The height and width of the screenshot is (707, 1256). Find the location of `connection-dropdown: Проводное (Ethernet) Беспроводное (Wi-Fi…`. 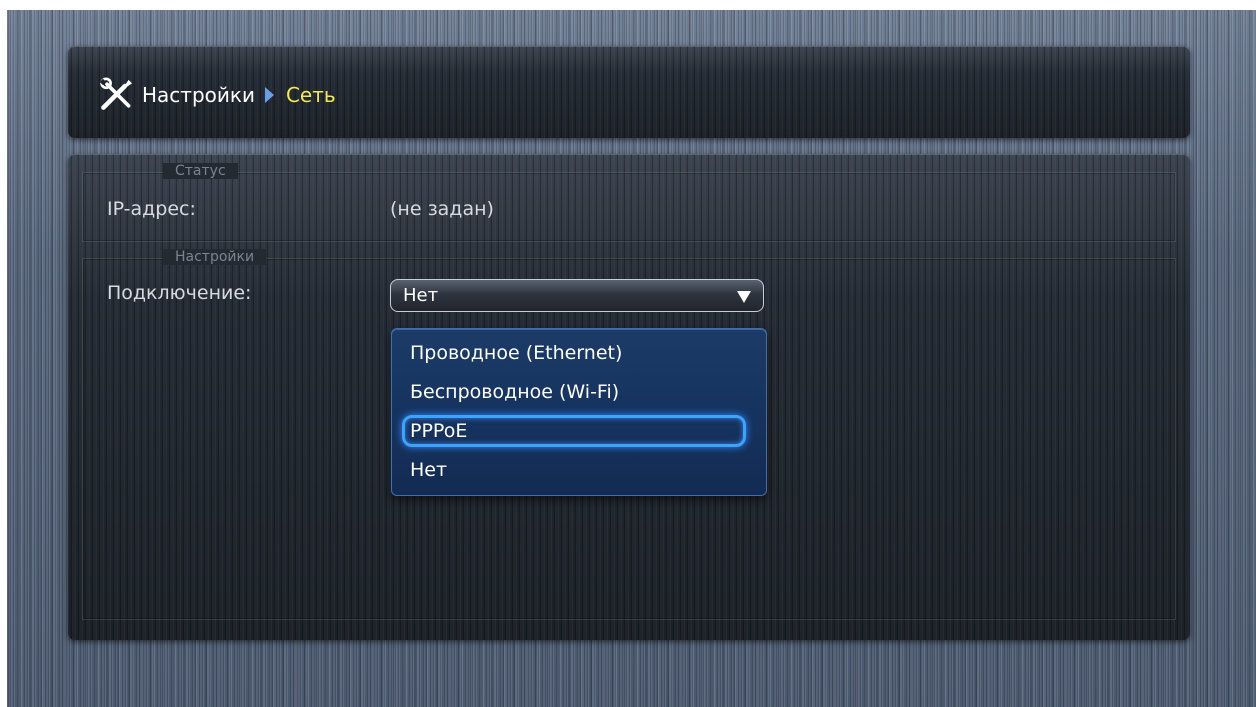

connection-dropdown: Проводное (Ethernet) Беспроводное (Wi-Fi… is located at coordinates (579, 412).